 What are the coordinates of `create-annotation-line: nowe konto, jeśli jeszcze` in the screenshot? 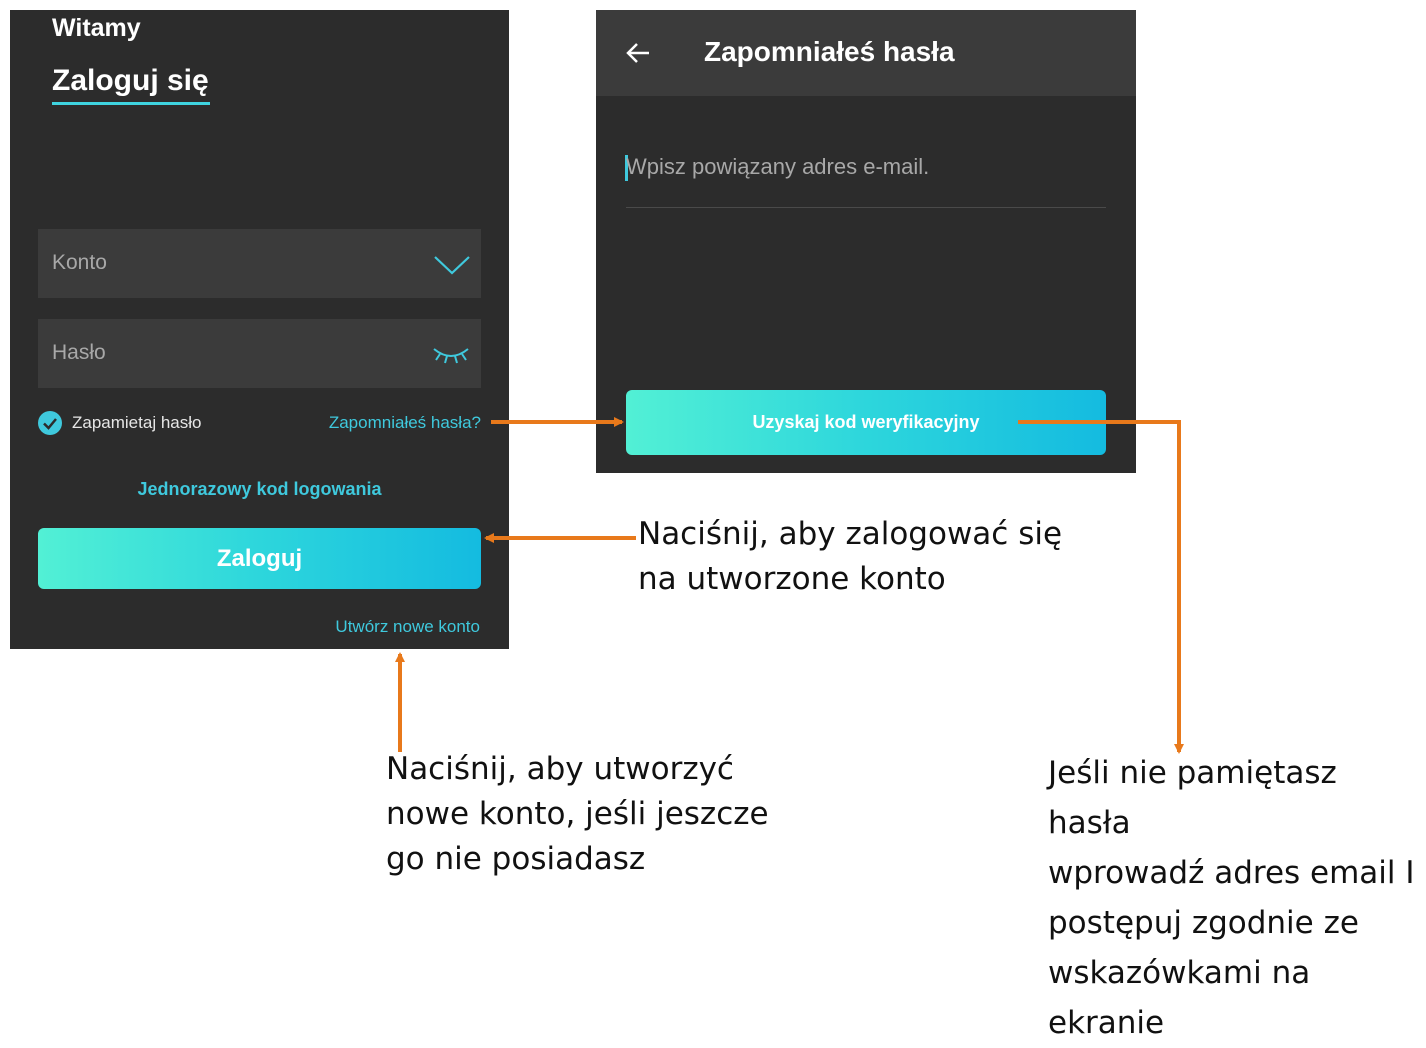 It's located at (577, 814).